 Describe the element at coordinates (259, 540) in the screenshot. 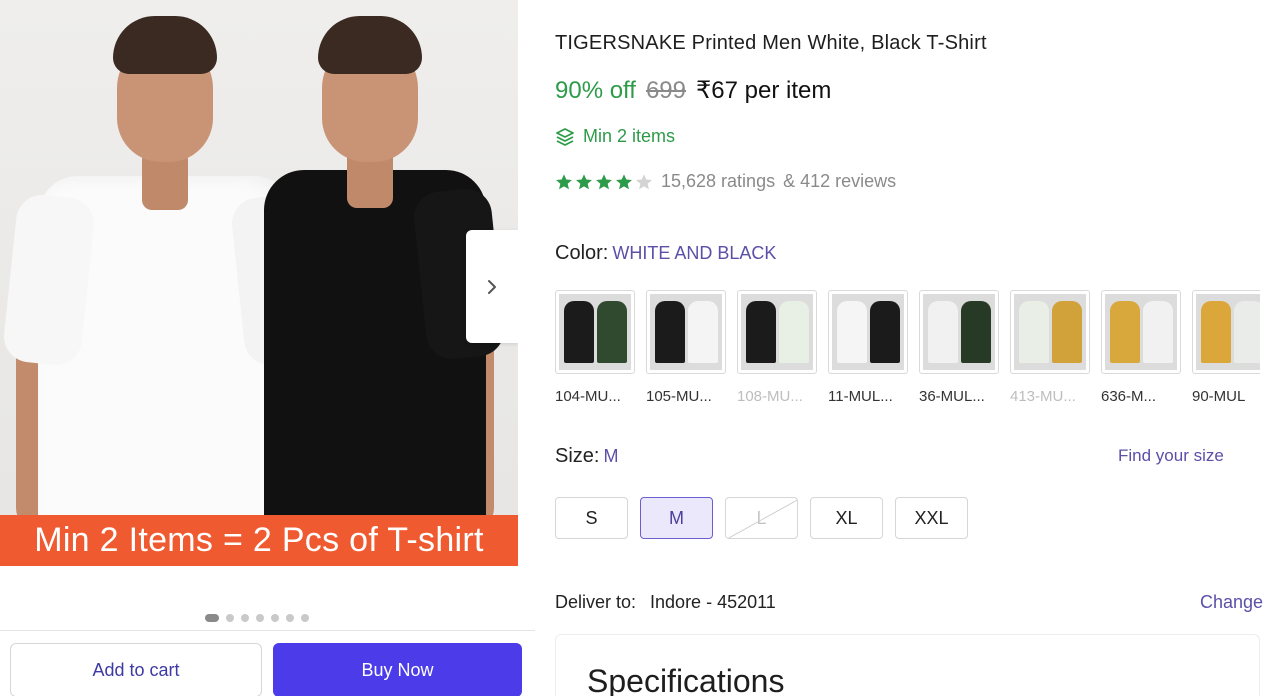

I see `promo-banner: Min 2 Items = 2 Pcs of T-shirt` at that location.